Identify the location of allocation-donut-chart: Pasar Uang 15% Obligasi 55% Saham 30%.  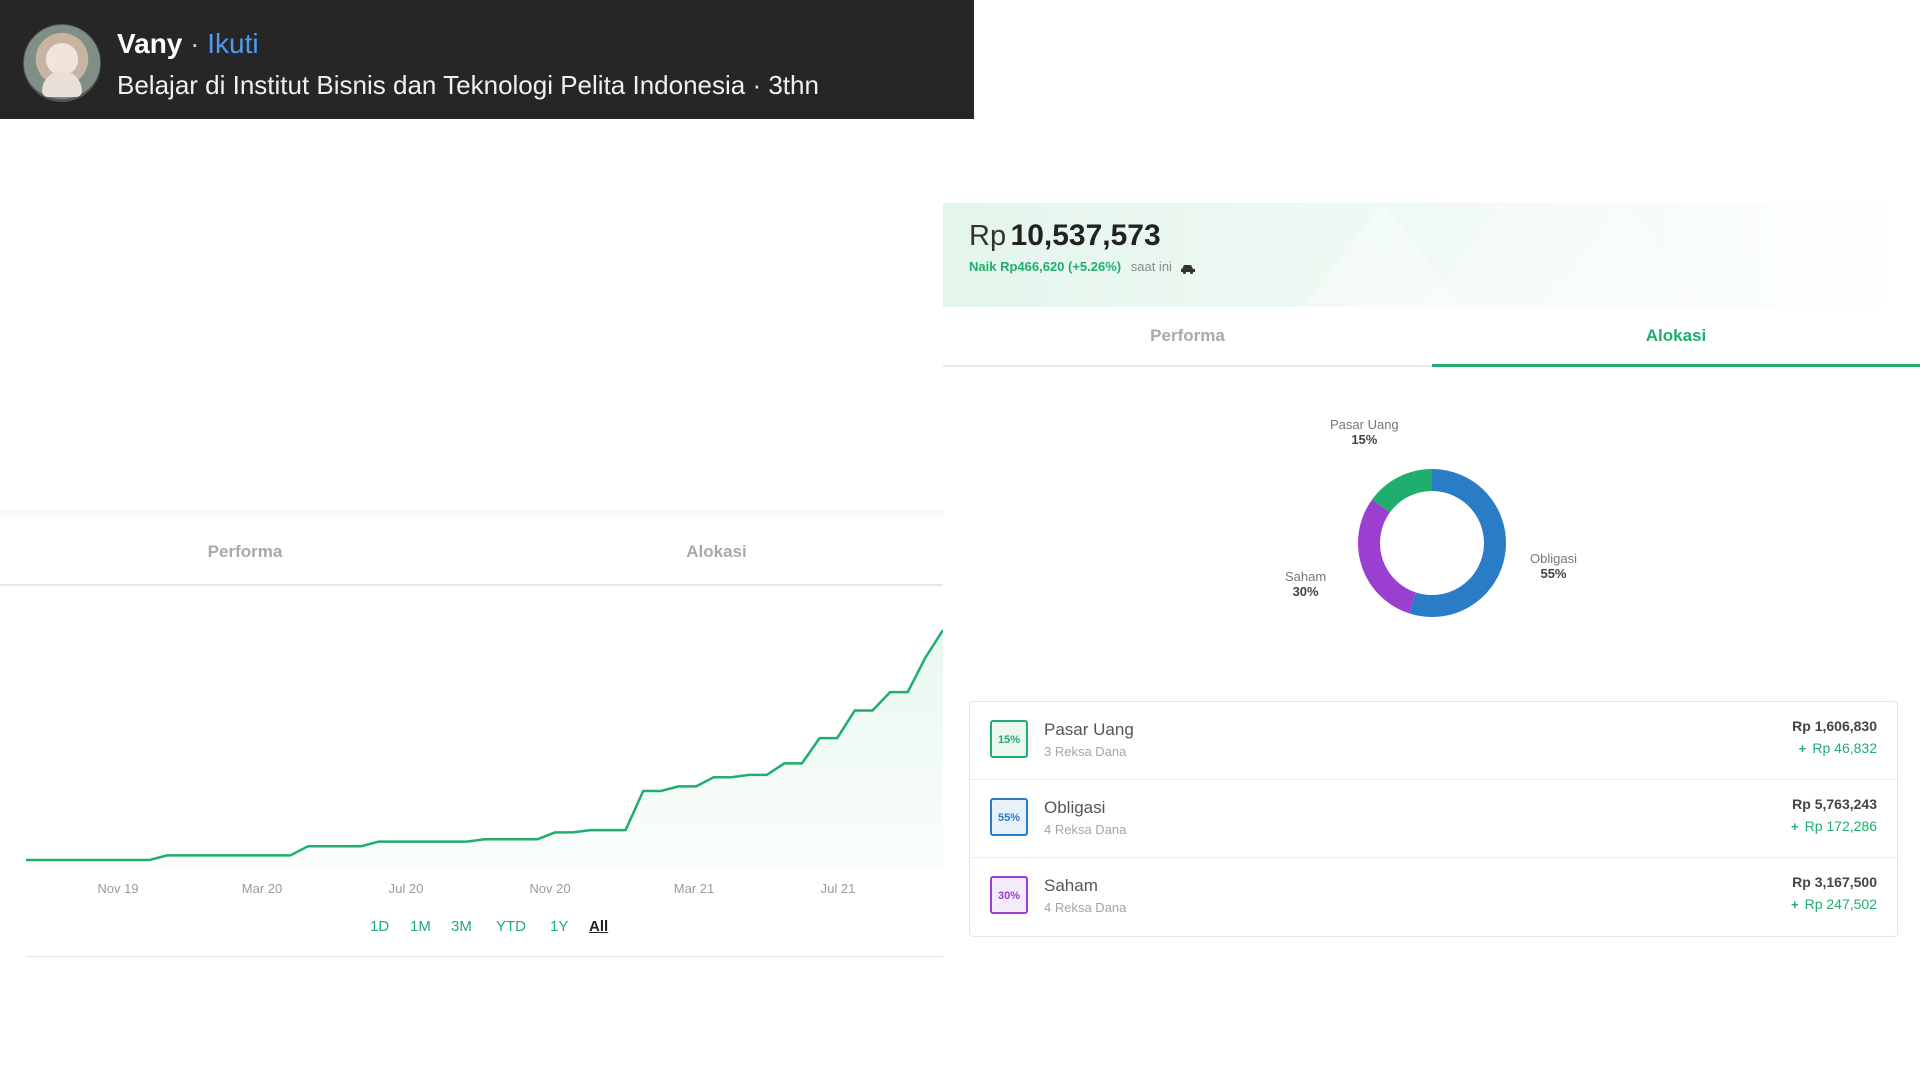
(1431, 518).